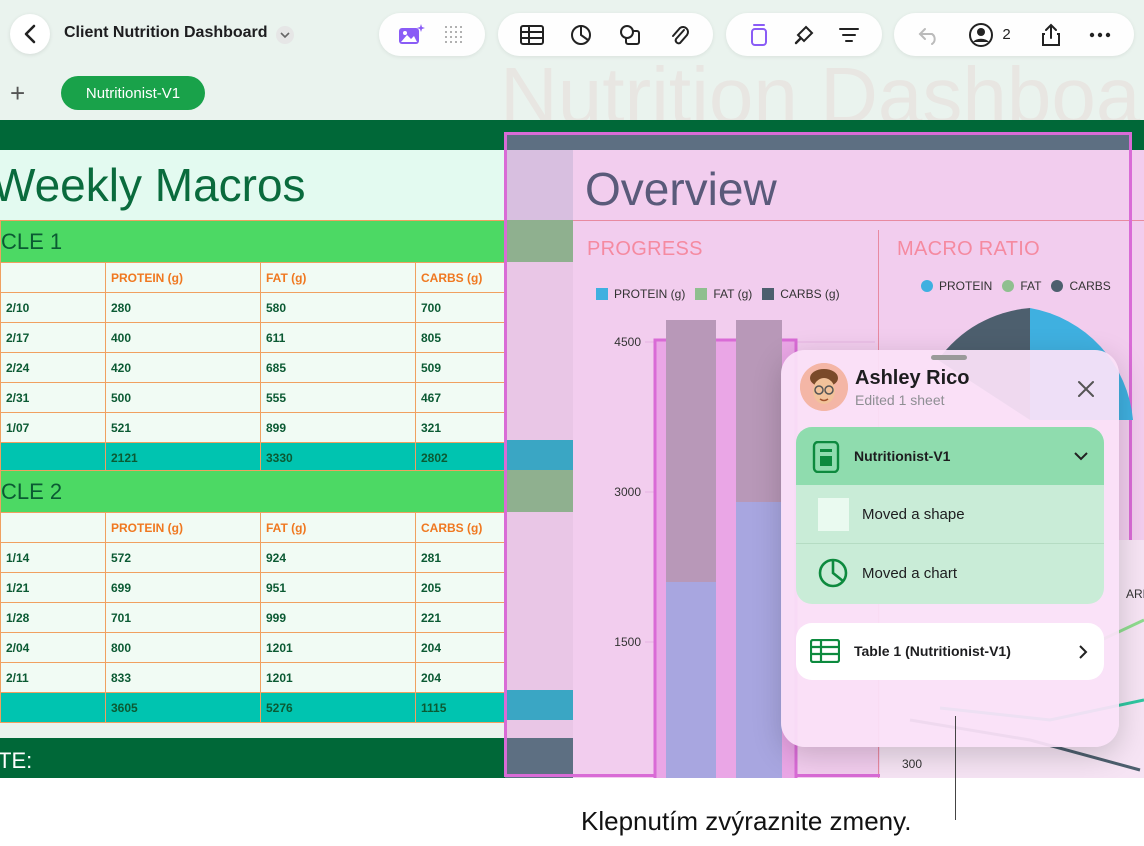 This screenshot has height=846, width=1144. What do you see at coordinates (460, 337) in the screenshot?
I see `table-cell: 805` at bounding box center [460, 337].